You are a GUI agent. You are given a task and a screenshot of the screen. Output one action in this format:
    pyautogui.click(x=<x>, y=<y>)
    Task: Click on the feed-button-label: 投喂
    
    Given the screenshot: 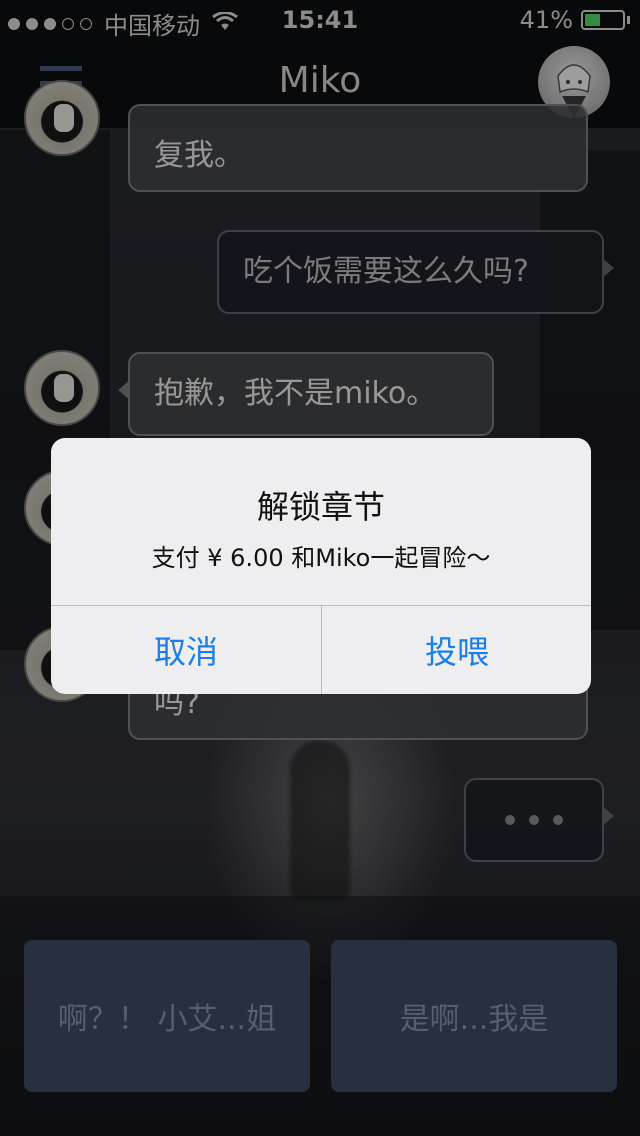 What is the action you would take?
    pyautogui.click(x=456, y=652)
    